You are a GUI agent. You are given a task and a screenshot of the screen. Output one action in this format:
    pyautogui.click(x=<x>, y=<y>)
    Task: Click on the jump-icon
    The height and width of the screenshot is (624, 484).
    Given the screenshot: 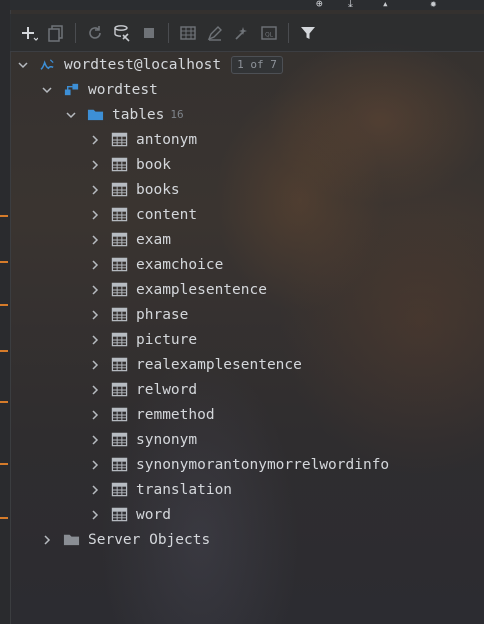 What is the action you would take?
    pyautogui.click(x=242, y=33)
    